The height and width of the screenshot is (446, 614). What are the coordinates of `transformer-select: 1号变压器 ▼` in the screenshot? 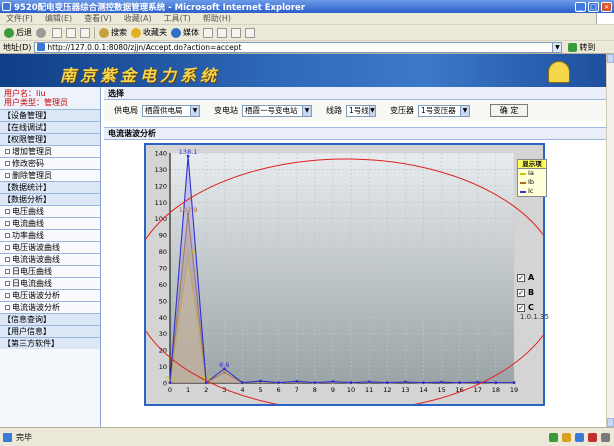 It's located at (444, 110).